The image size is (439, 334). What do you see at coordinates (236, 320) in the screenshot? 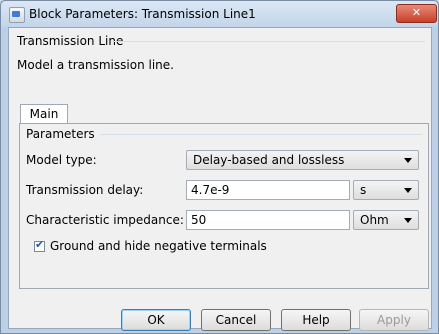
I see `cancel-button: Cancel` at bounding box center [236, 320].